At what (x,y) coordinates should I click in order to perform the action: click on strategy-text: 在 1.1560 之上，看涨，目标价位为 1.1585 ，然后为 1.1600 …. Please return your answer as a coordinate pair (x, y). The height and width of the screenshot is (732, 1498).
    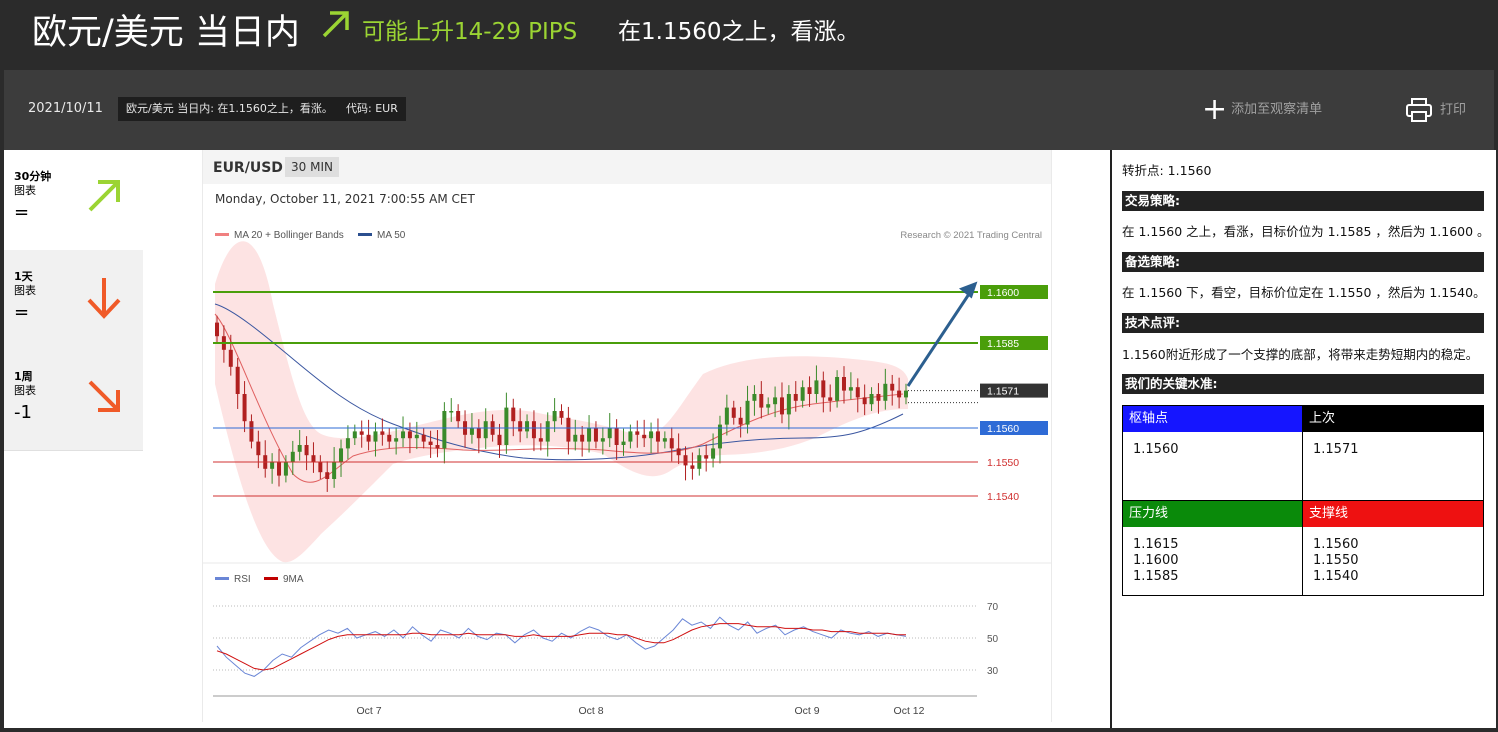
    Looking at the image, I should click on (1306, 231).